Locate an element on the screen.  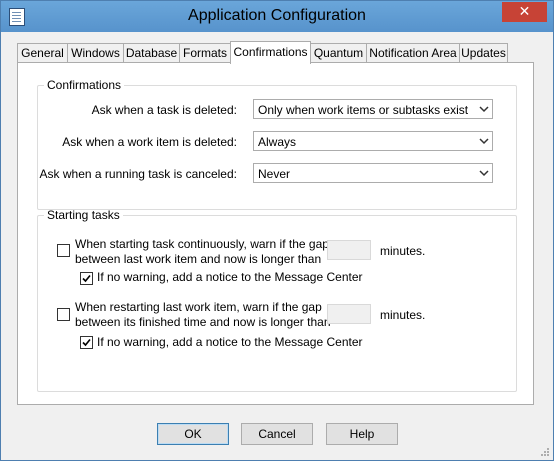
confirmations-legend: Confirmations is located at coordinates (84, 85).